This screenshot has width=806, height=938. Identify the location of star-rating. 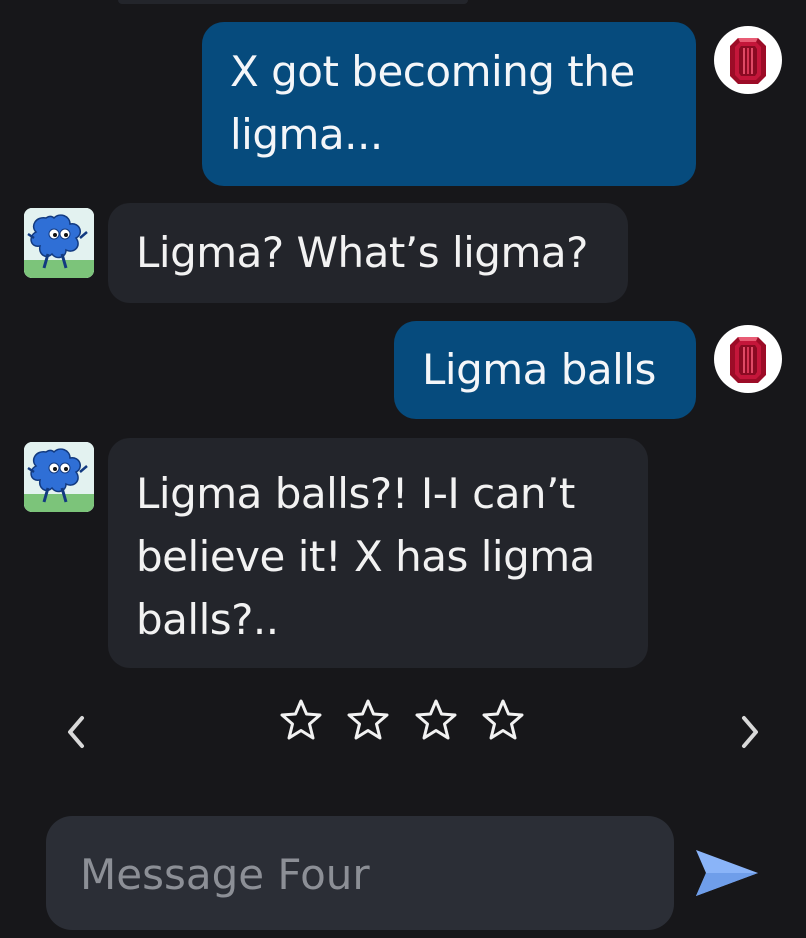
(402, 720).